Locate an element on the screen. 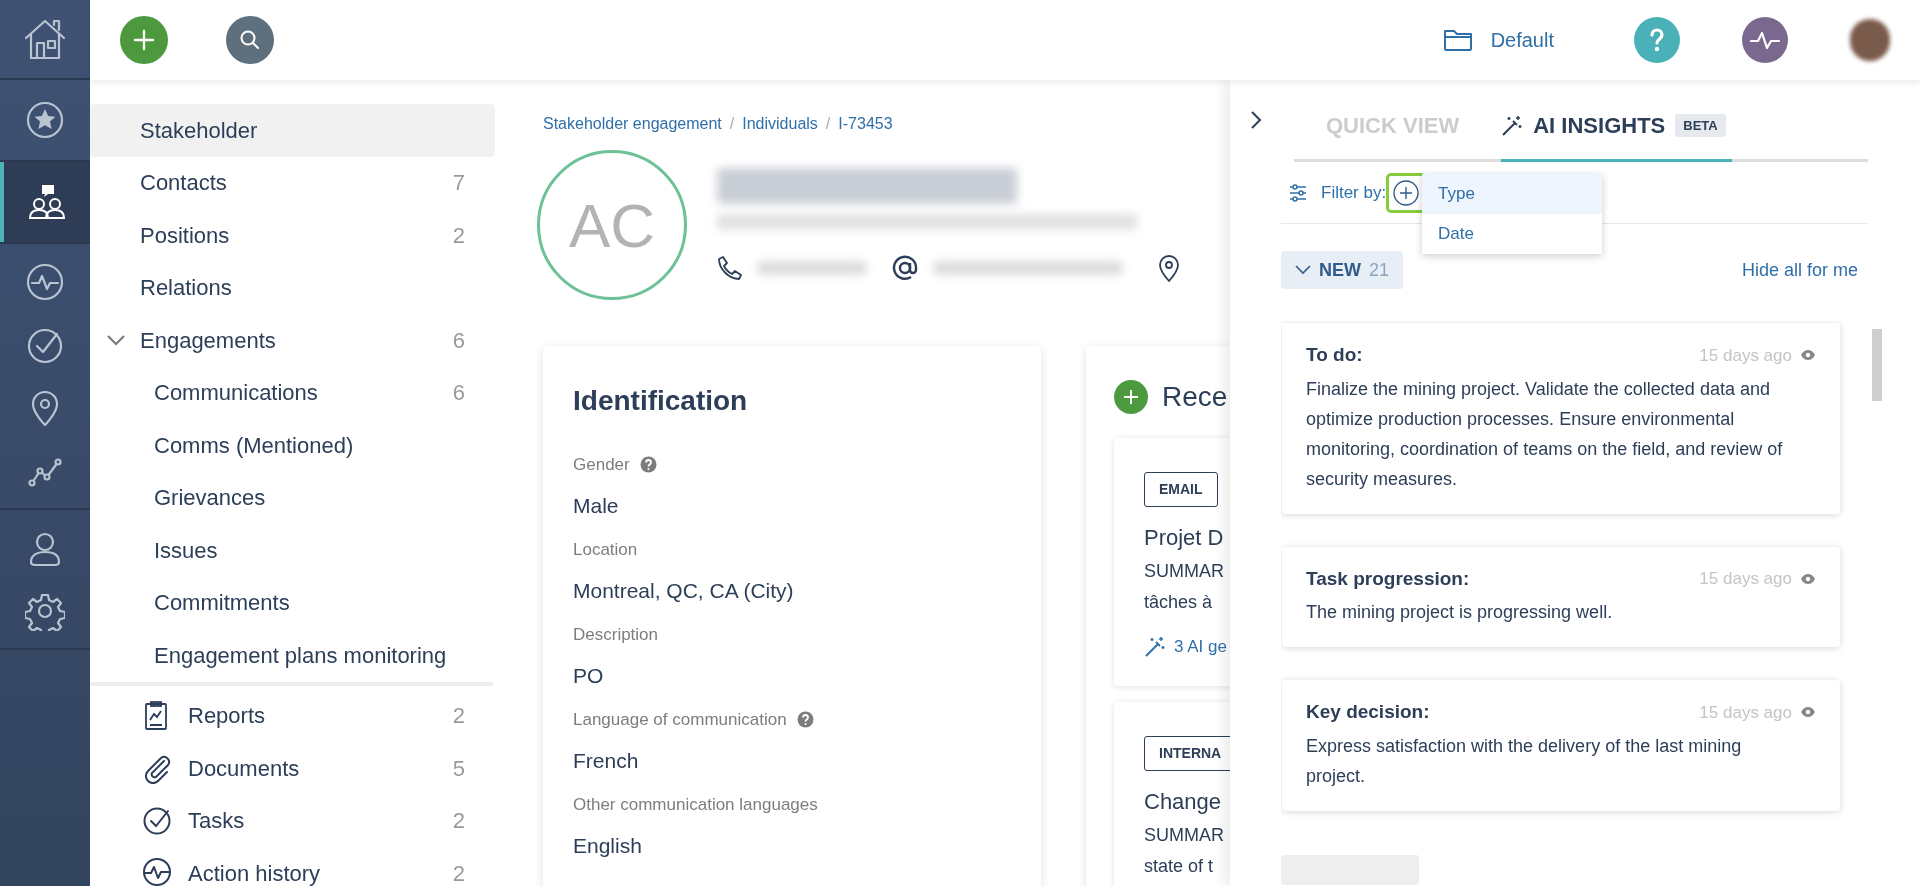  nav-item: Positions 2 is located at coordinates (292, 235).